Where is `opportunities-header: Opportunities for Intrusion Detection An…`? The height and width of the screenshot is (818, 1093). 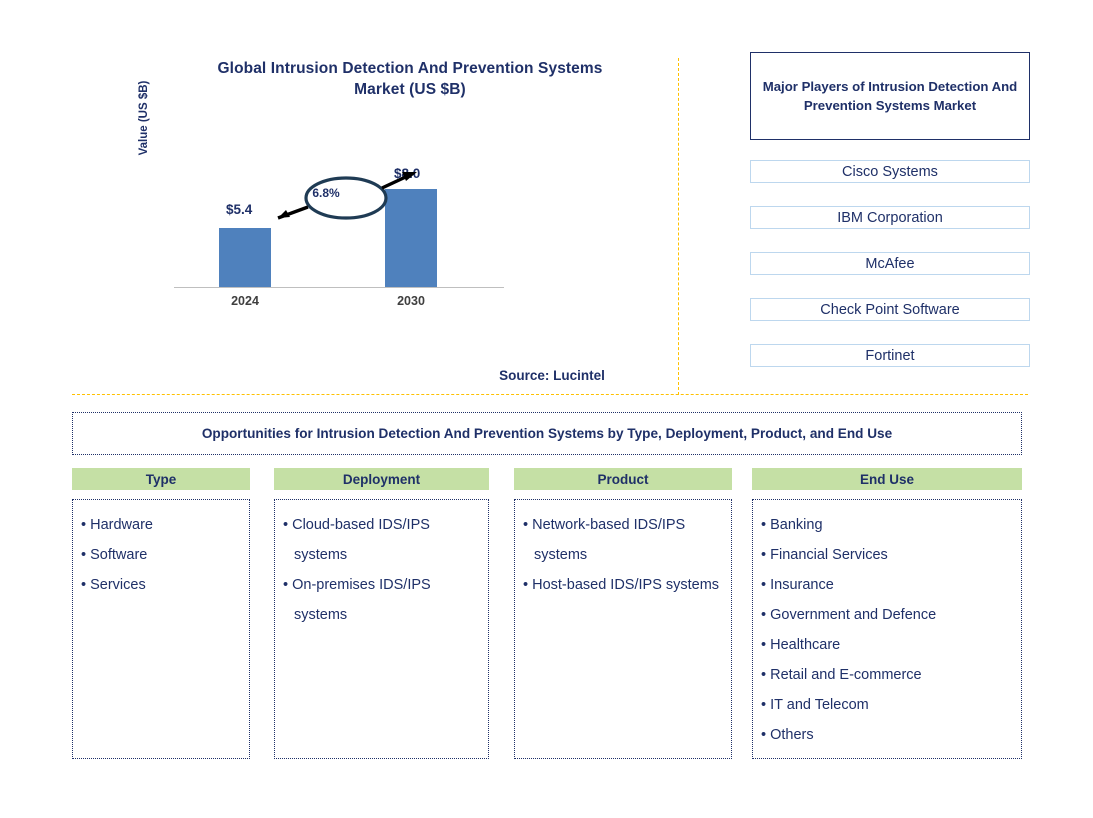
opportunities-header: Opportunities for Intrusion Detection An… is located at coordinates (547, 433).